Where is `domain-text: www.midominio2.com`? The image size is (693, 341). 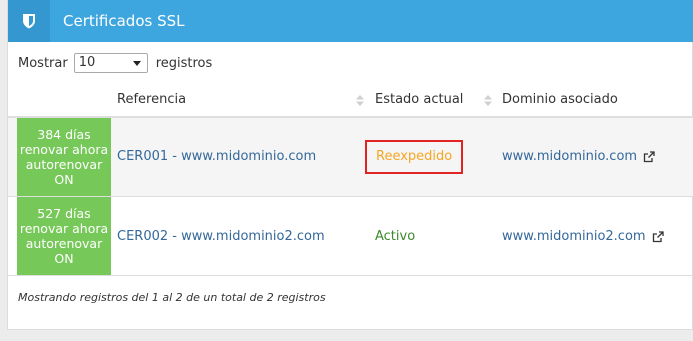 domain-text: www.midominio2.com is located at coordinates (574, 236).